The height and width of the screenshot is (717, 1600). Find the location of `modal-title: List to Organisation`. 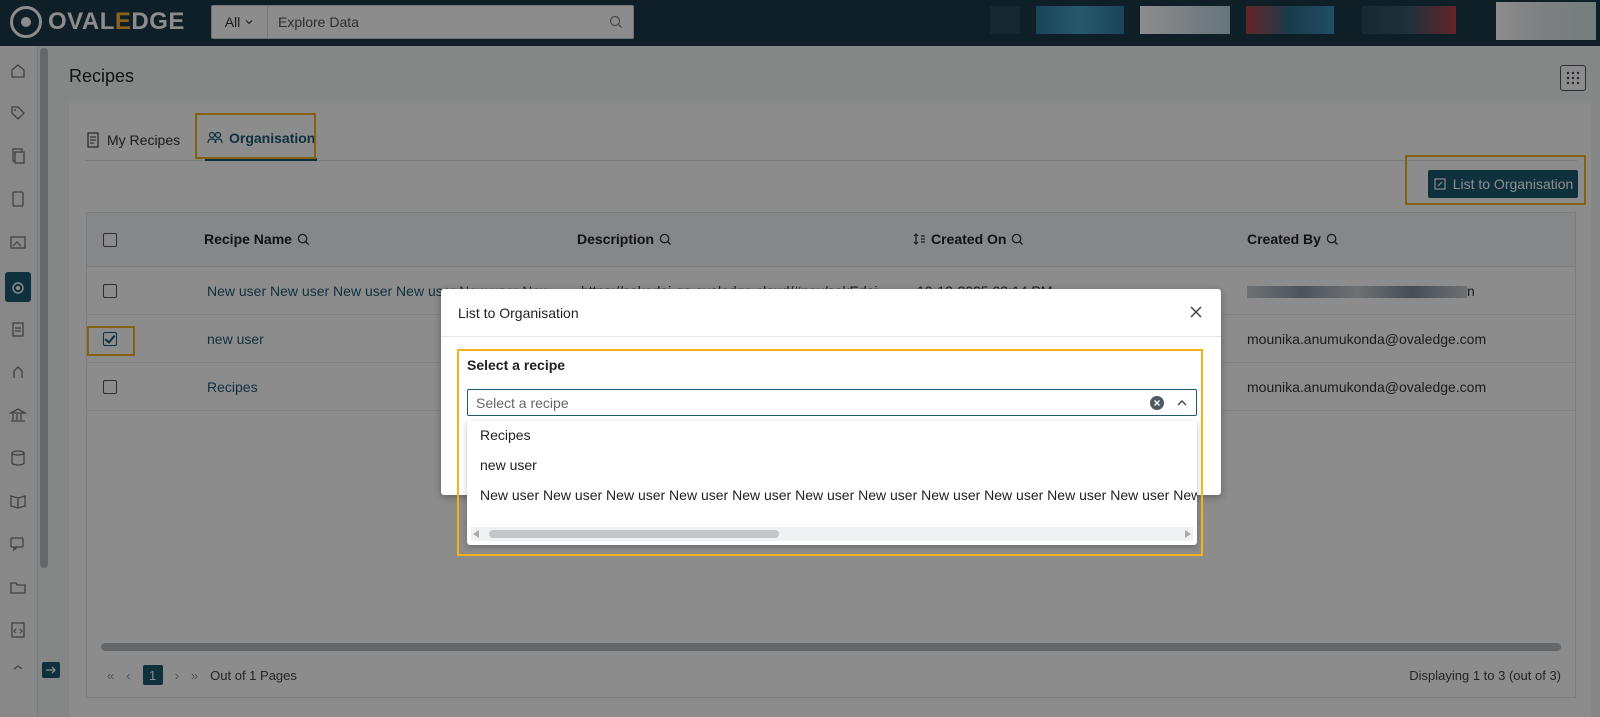

modal-title: List to Organisation is located at coordinates (831, 313).